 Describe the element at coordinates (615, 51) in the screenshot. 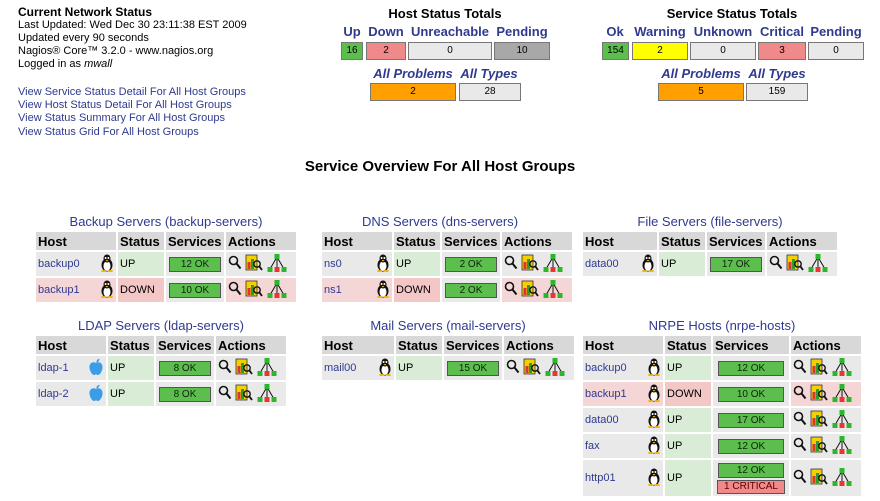

I see `service-ok-count: 154` at that location.